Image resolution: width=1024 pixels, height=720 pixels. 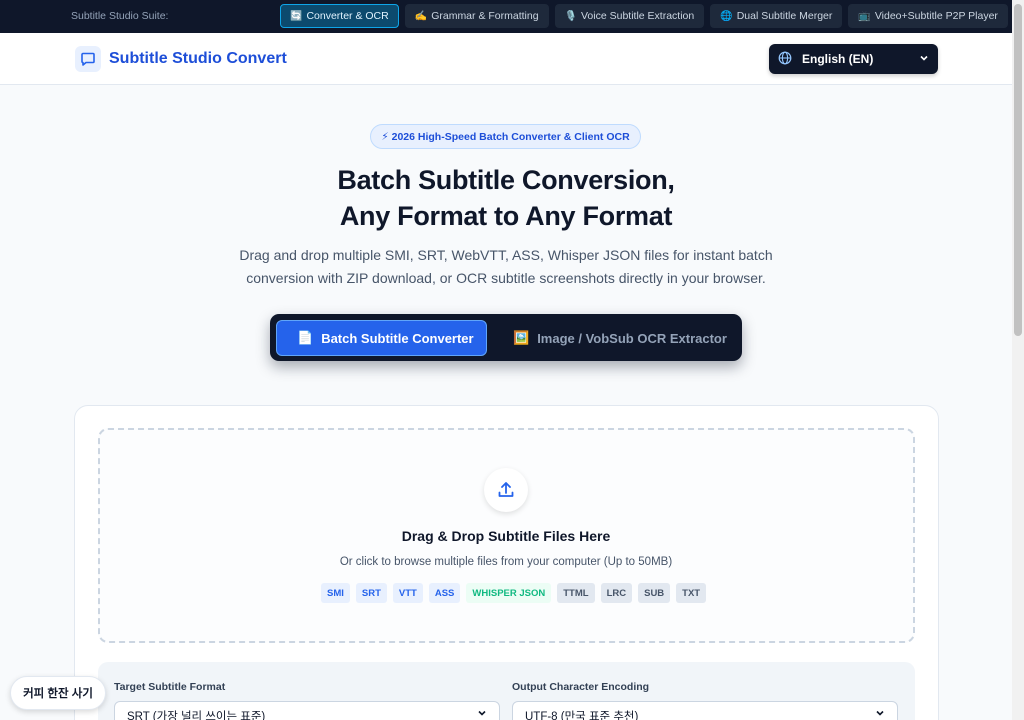 What do you see at coordinates (785, 59) in the screenshot?
I see `globe-icon` at bounding box center [785, 59].